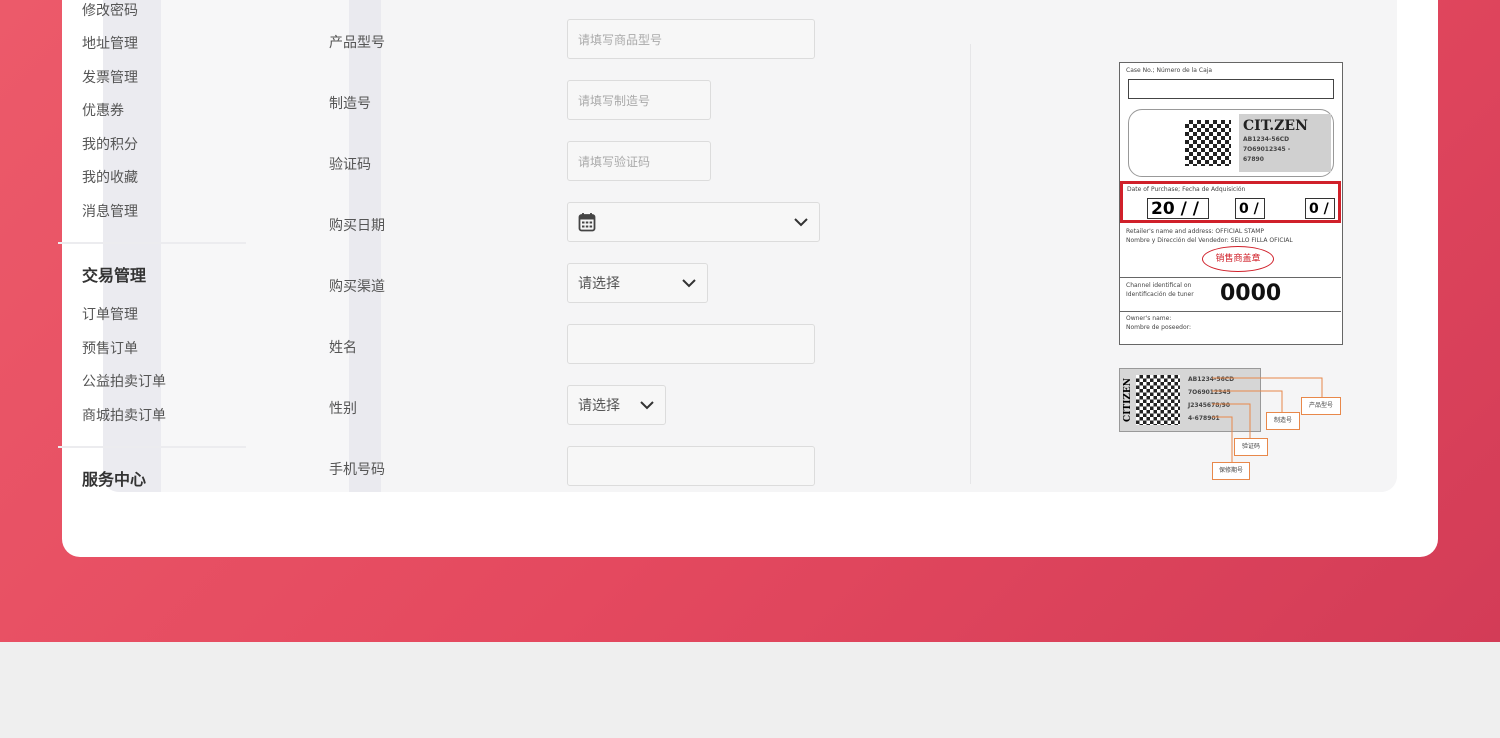 The width and height of the screenshot is (1500, 738). What do you see at coordinates (599, 284) in the screenshot?
I see `channel-select-value: 请选择` at bounding box center [599, 284].